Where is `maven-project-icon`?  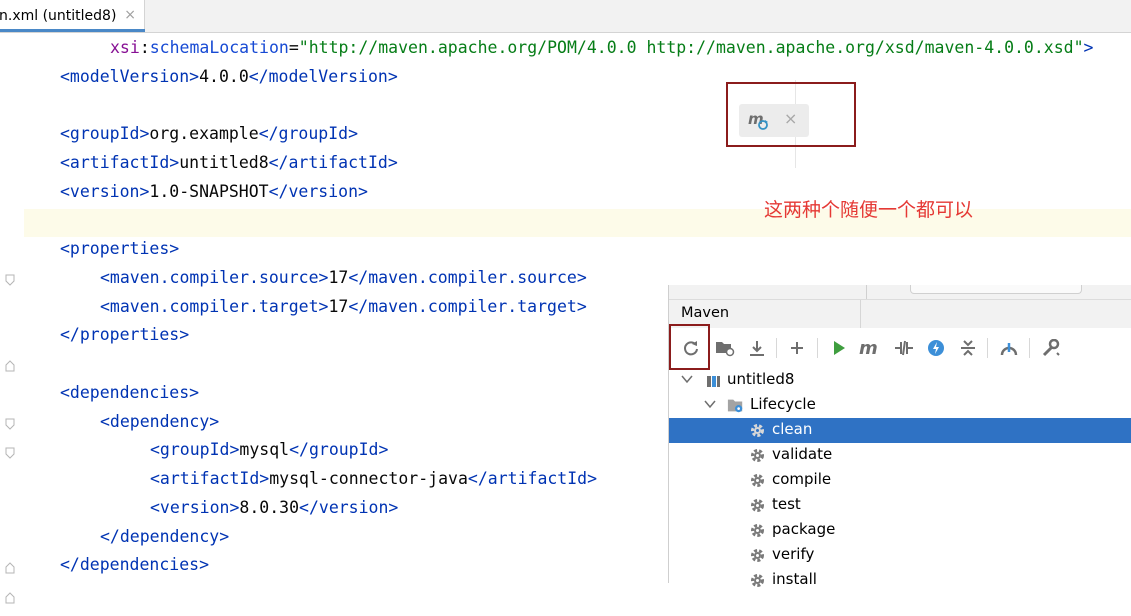
maven-project-icon is located at coordinates (713, 381).